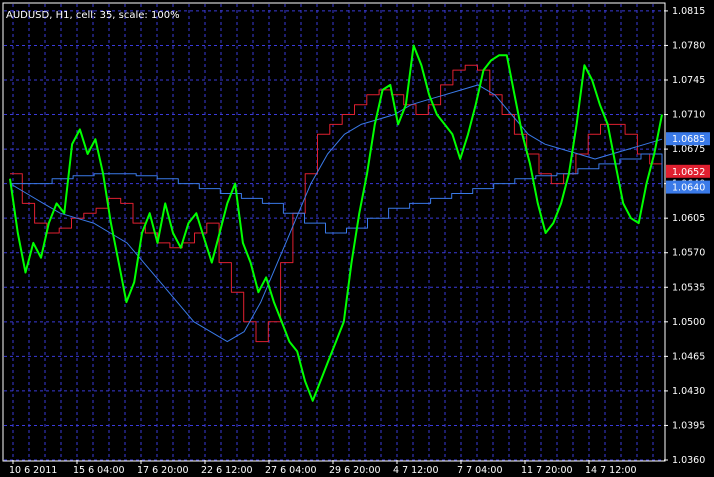 Image resolution: width=714 pixels, height=477 pixels. What do you see at coordinates (33, 470) in the screenshot?
I see `x-tick-label: 10 6 2011` at bounding box center [33, 470].